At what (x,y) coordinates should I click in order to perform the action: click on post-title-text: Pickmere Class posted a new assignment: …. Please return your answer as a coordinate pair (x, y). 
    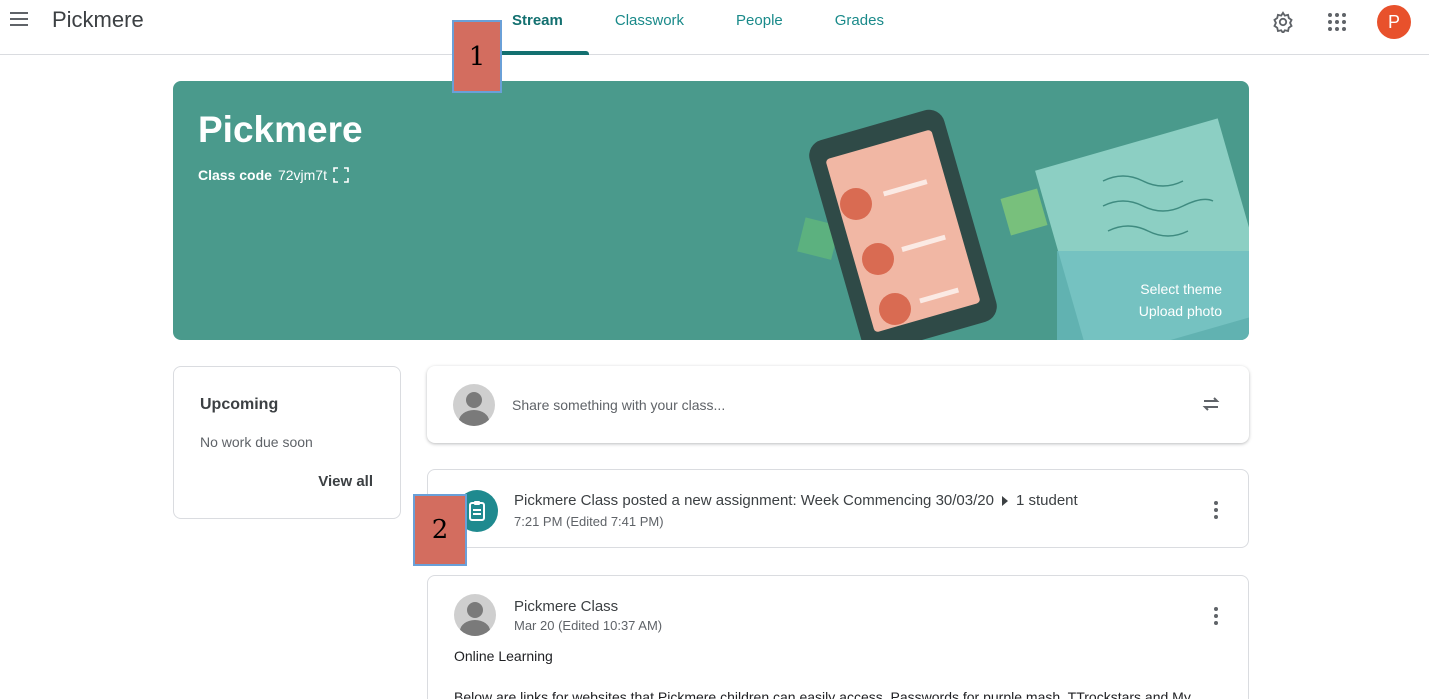
    Looking at the image, I should click on (754, 500).